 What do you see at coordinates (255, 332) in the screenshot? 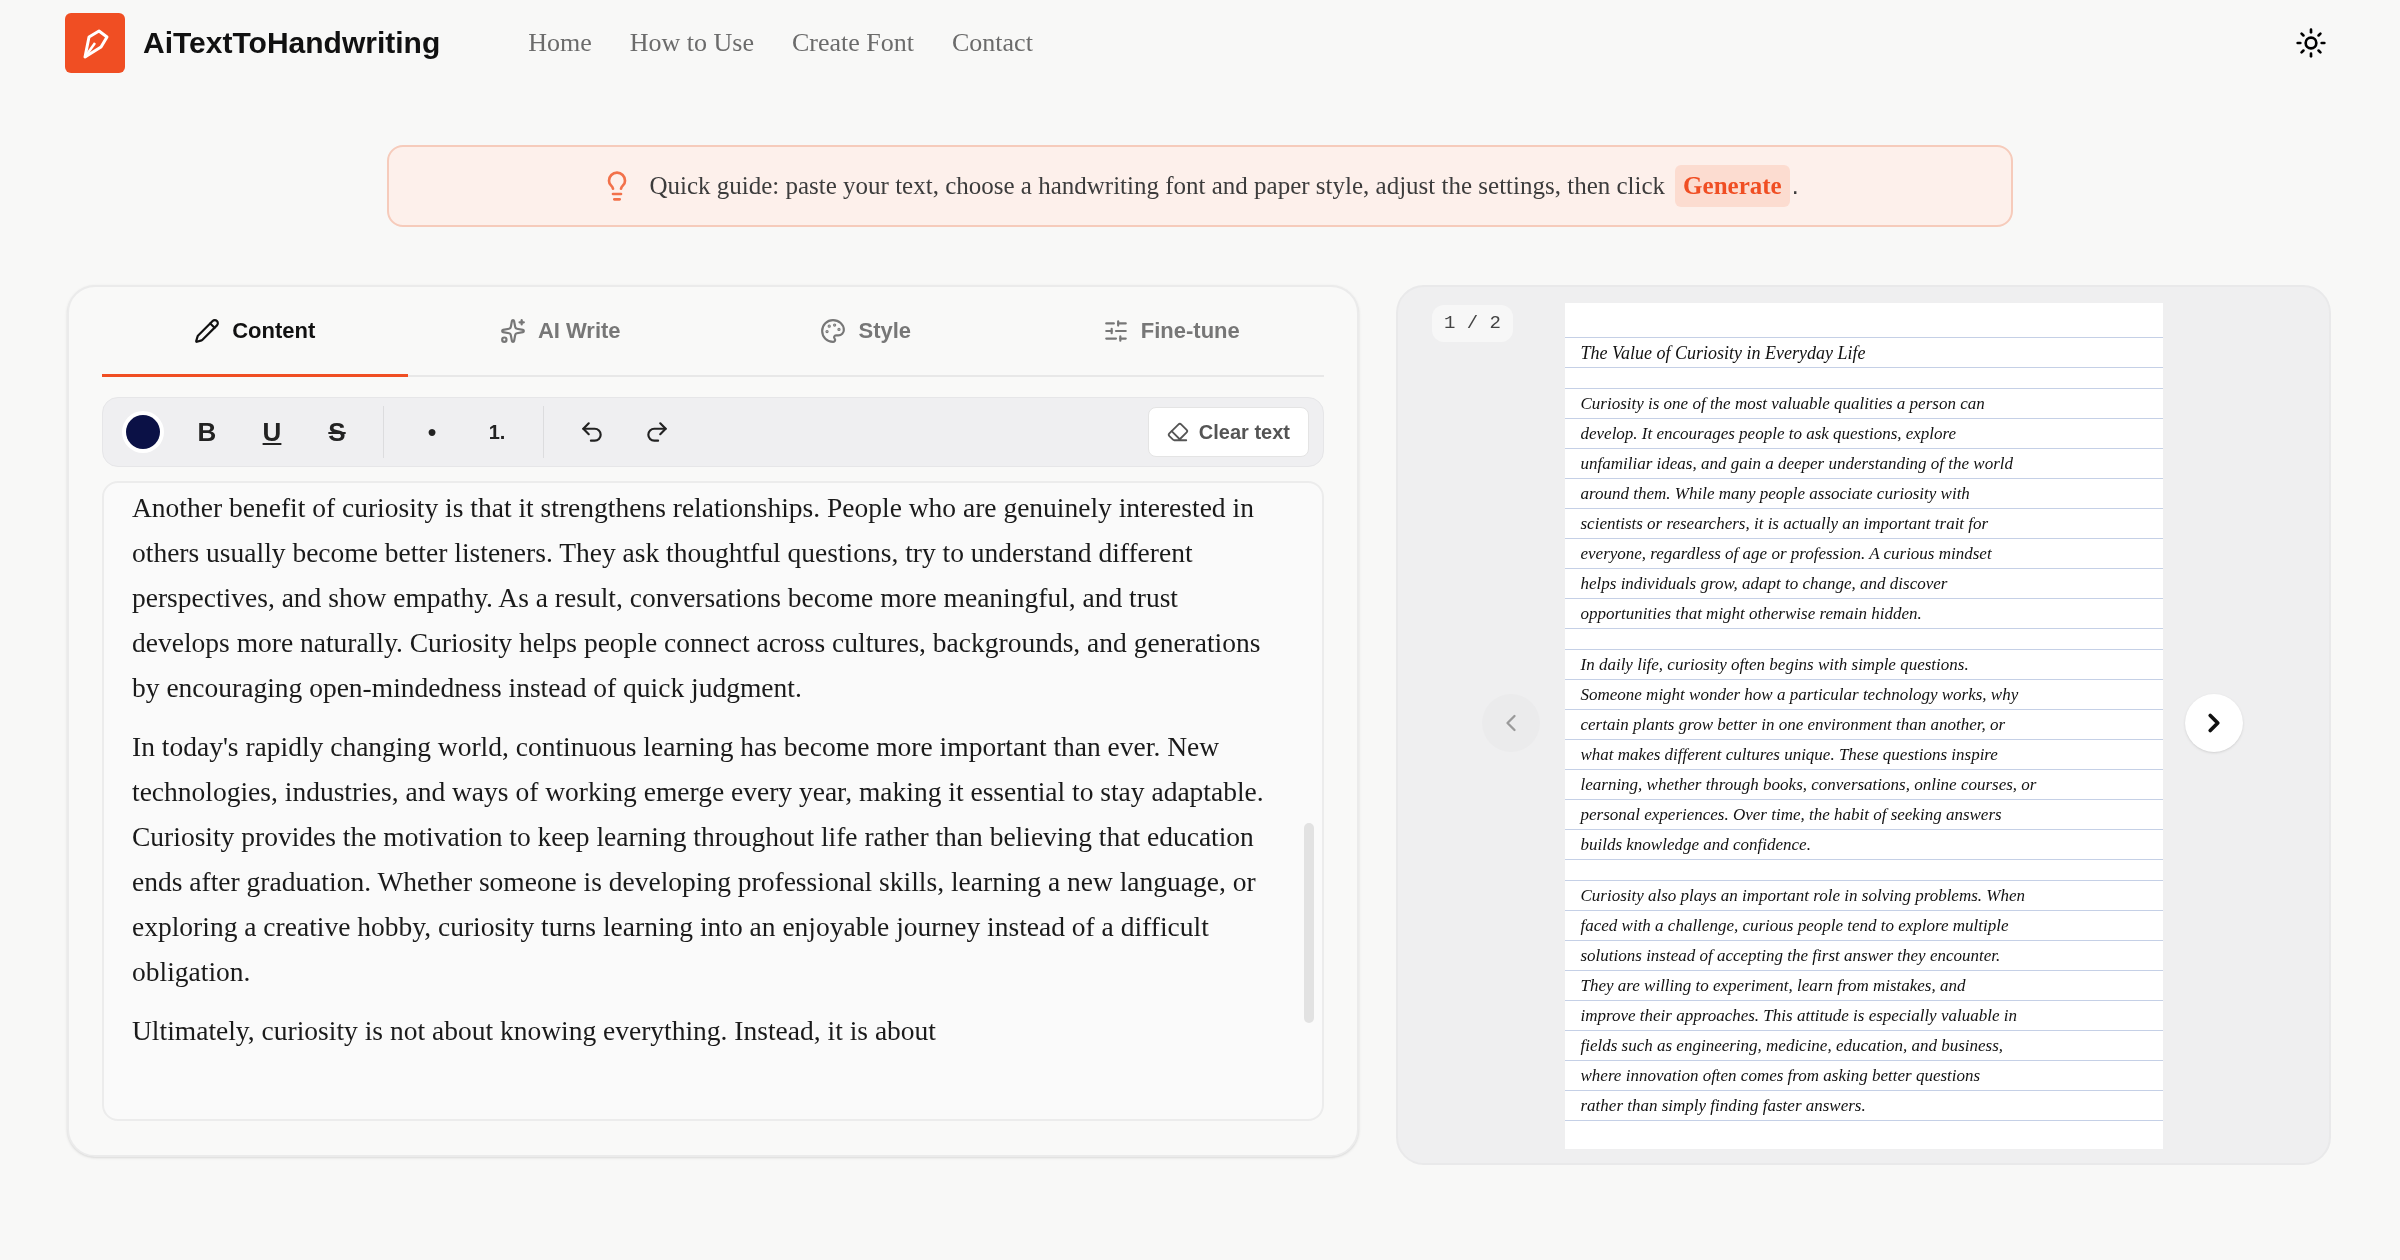
I see `tab: Content` at bounding box center [255, 332].